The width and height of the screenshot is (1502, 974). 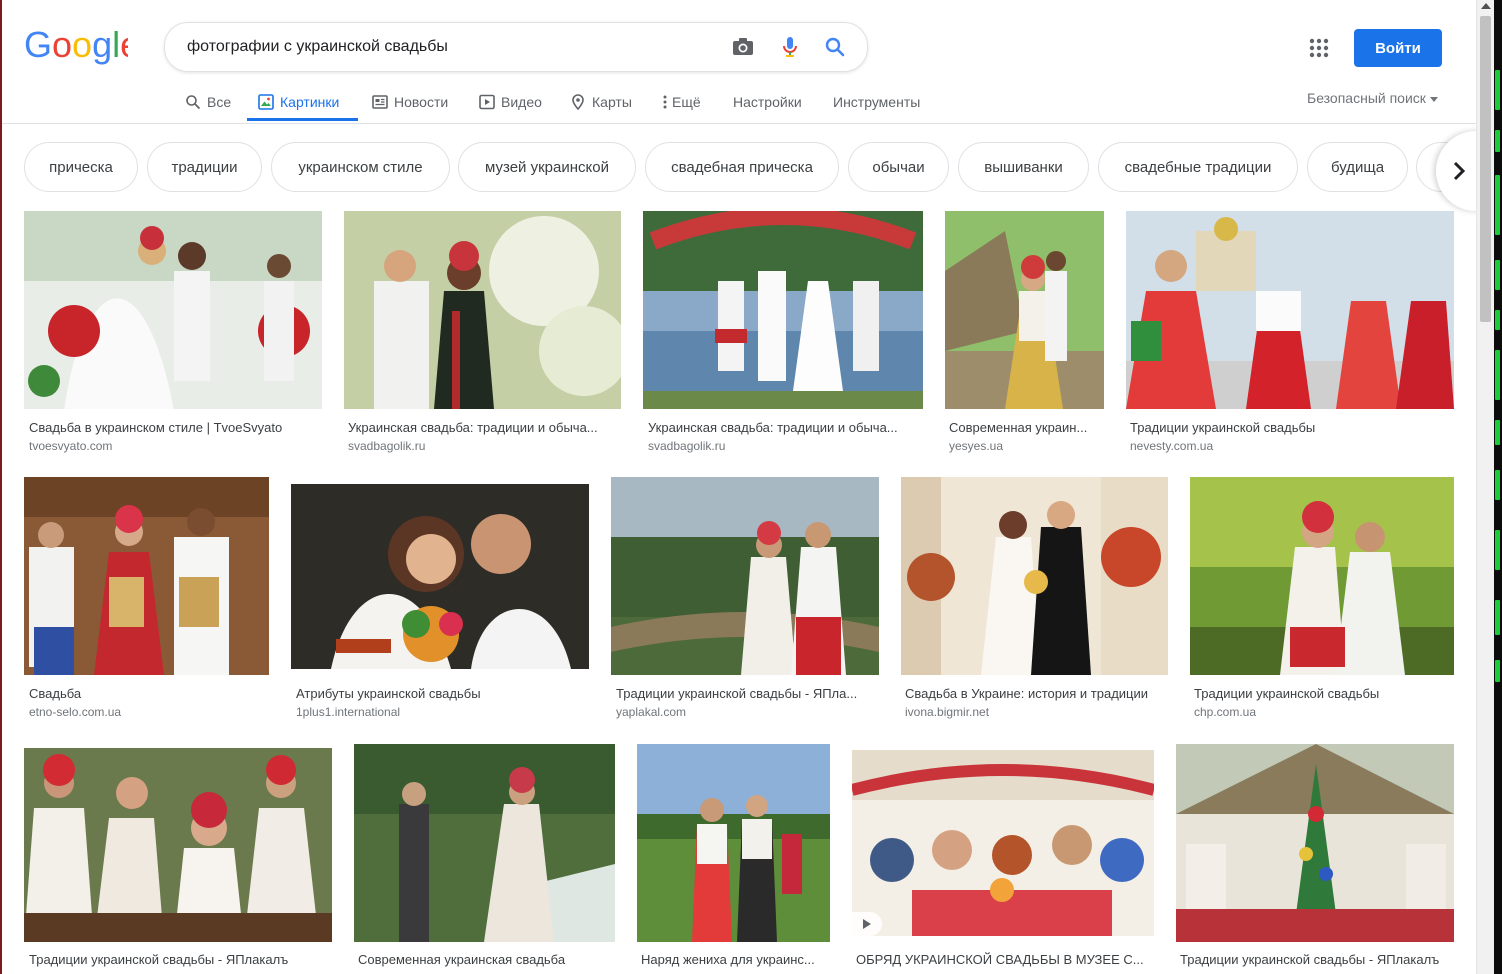 I want to click on result-site: tvoesvyato.com, so click(x=174, y=446).